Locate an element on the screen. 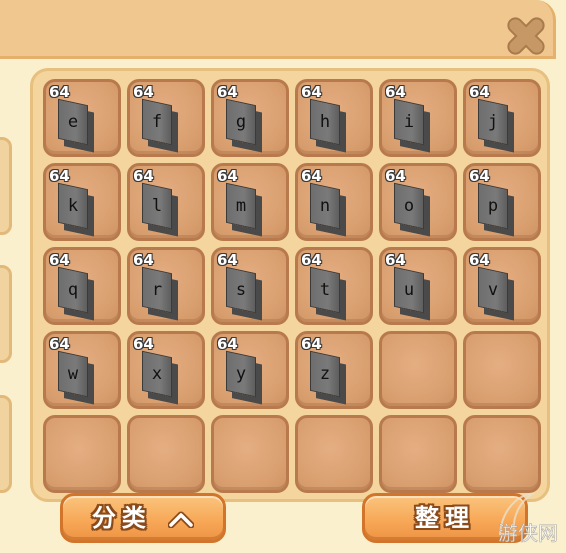  inventory-slot: 64 s is located at coordinates (250, 286).